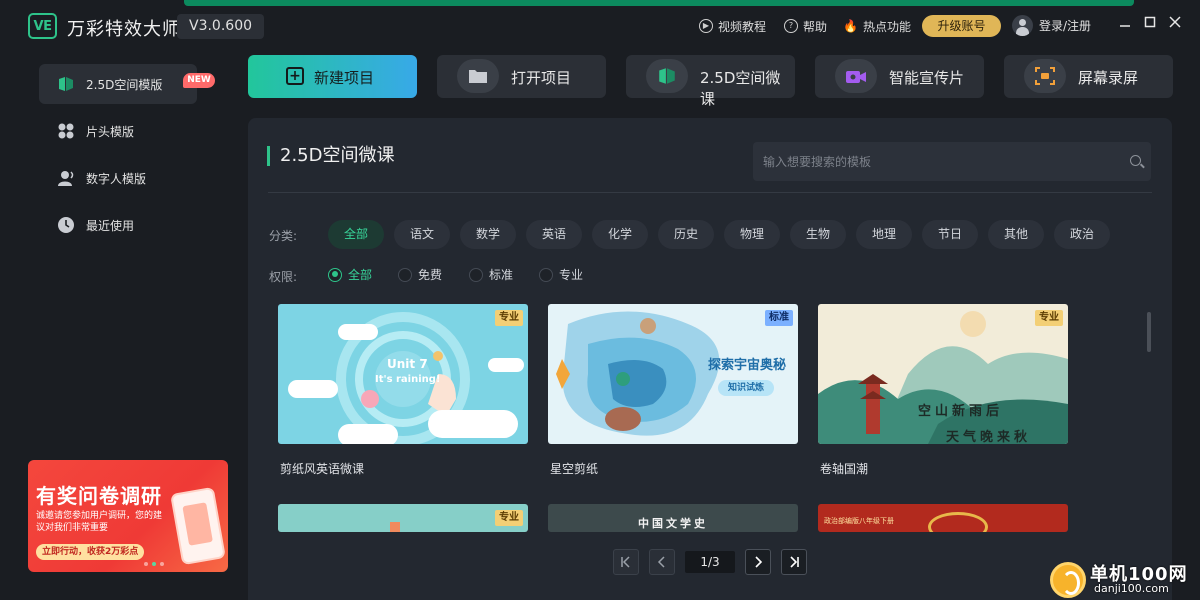  Describe the element at coordinates (118, 131) in the screenshot. I see `sidebar-item-intro-templates: 片头模版` at that location.